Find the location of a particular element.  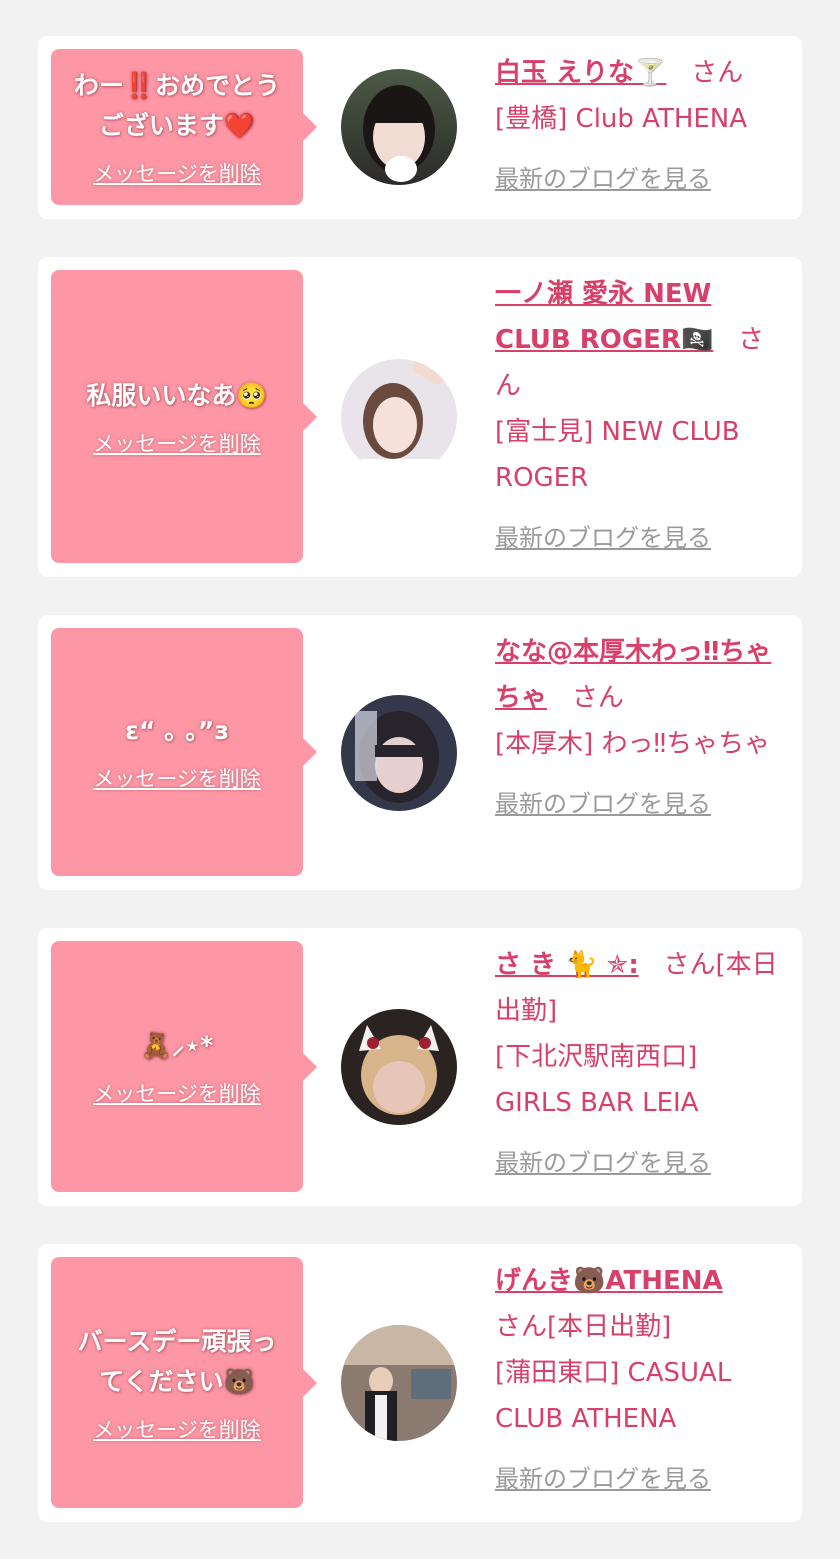

cast-name-link: げんき🐻ATHENA is located at coordinates (609, 1281).